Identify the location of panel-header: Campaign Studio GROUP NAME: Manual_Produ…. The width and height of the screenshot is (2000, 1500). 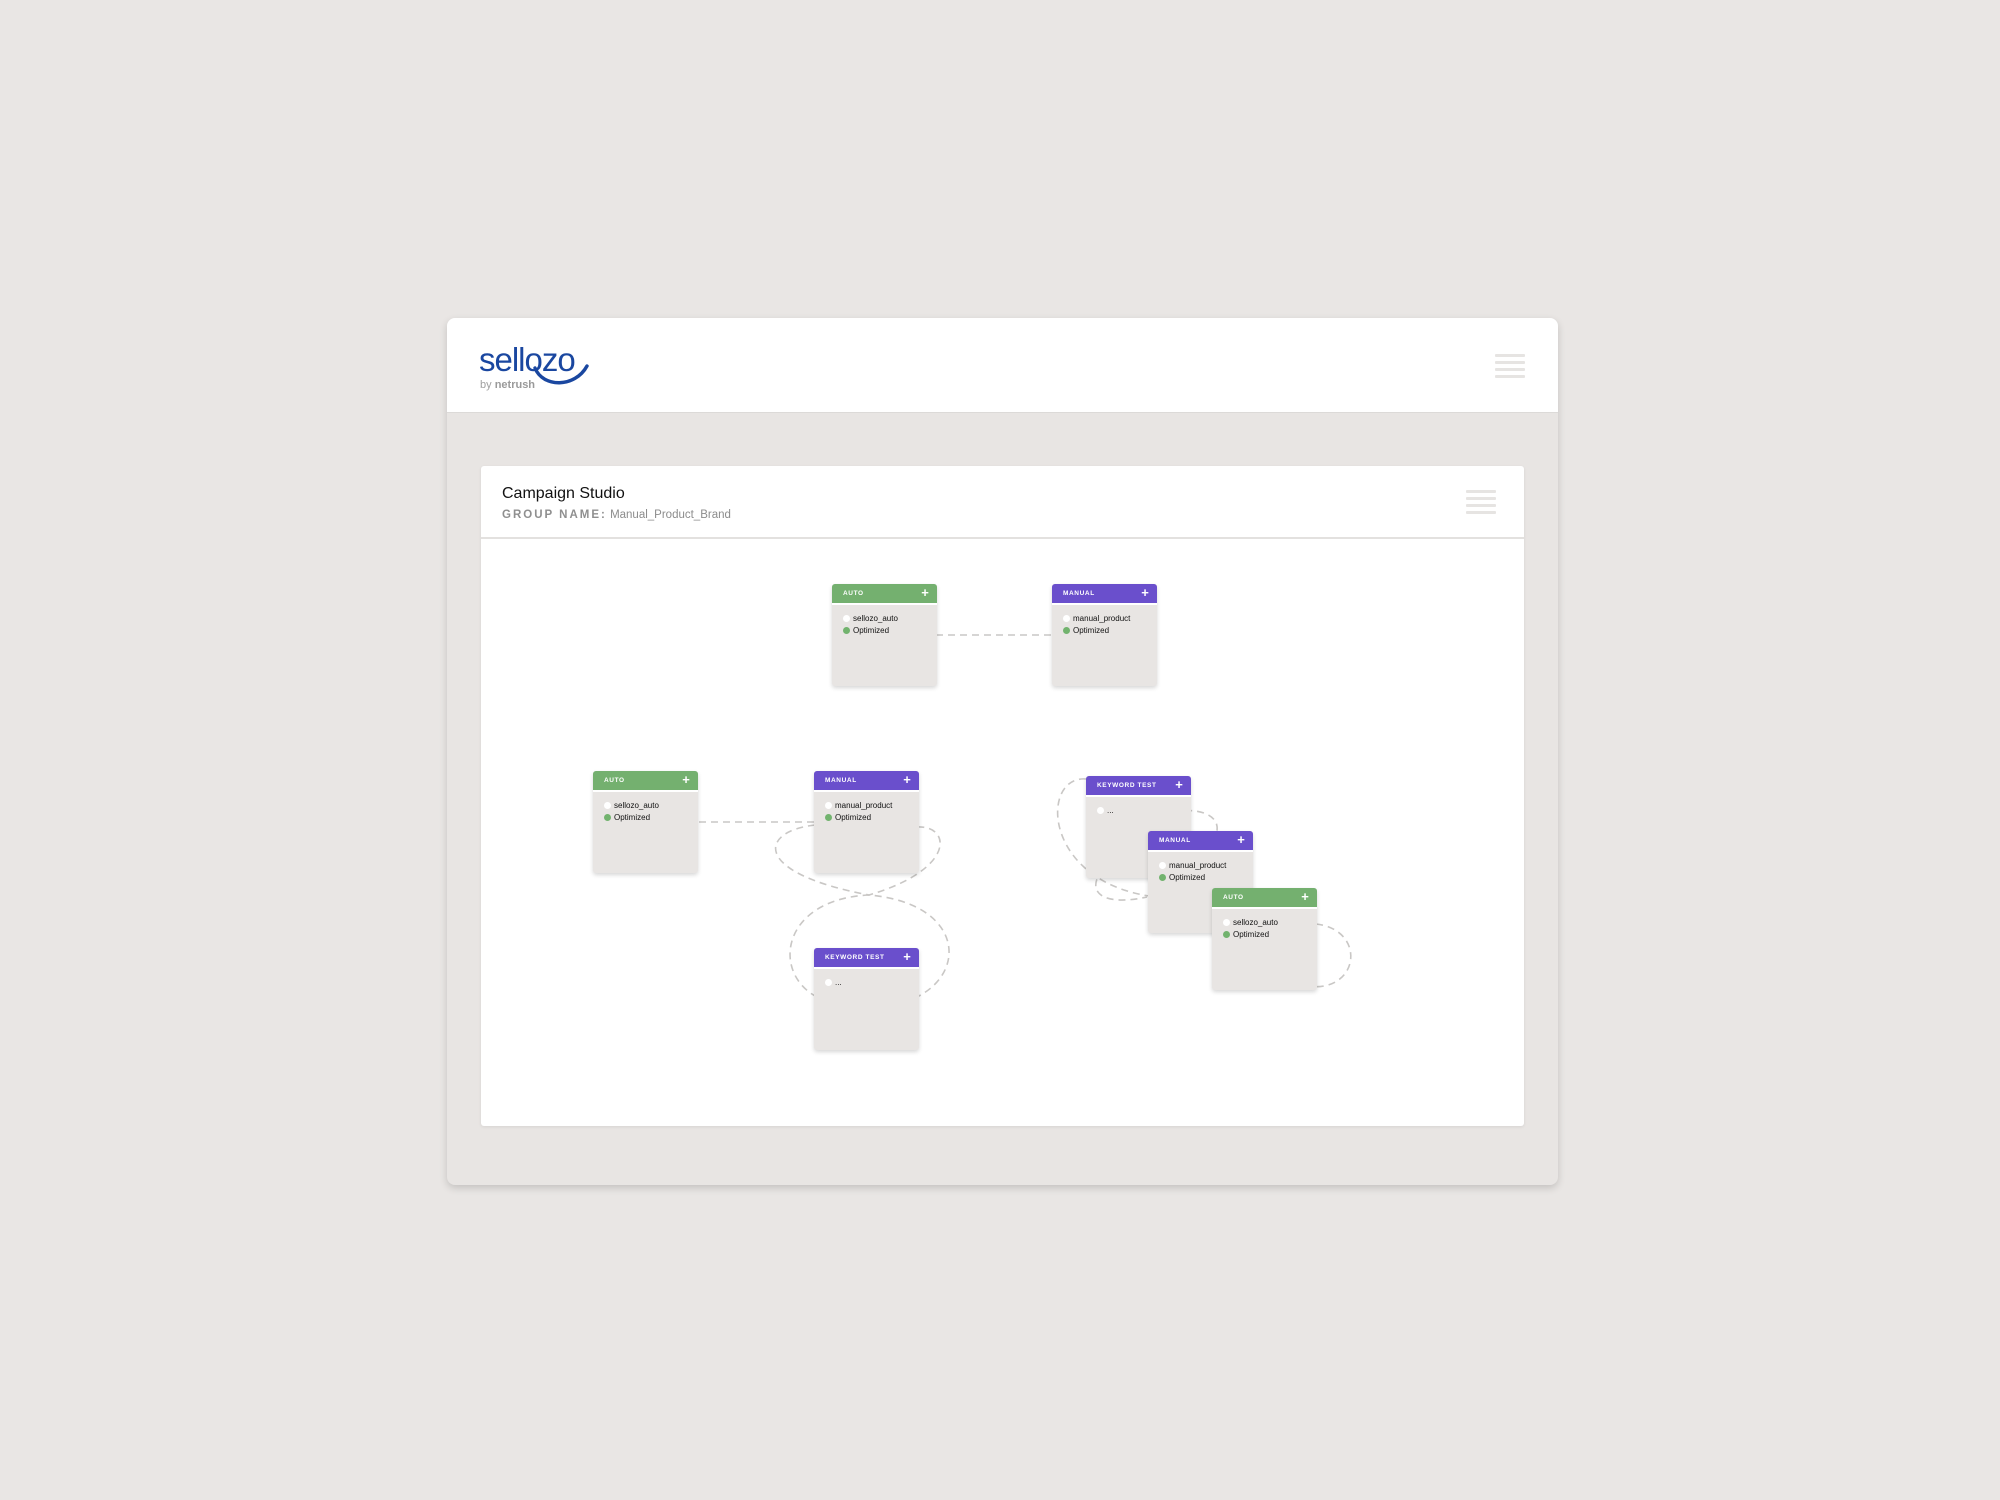
(1002, 502).